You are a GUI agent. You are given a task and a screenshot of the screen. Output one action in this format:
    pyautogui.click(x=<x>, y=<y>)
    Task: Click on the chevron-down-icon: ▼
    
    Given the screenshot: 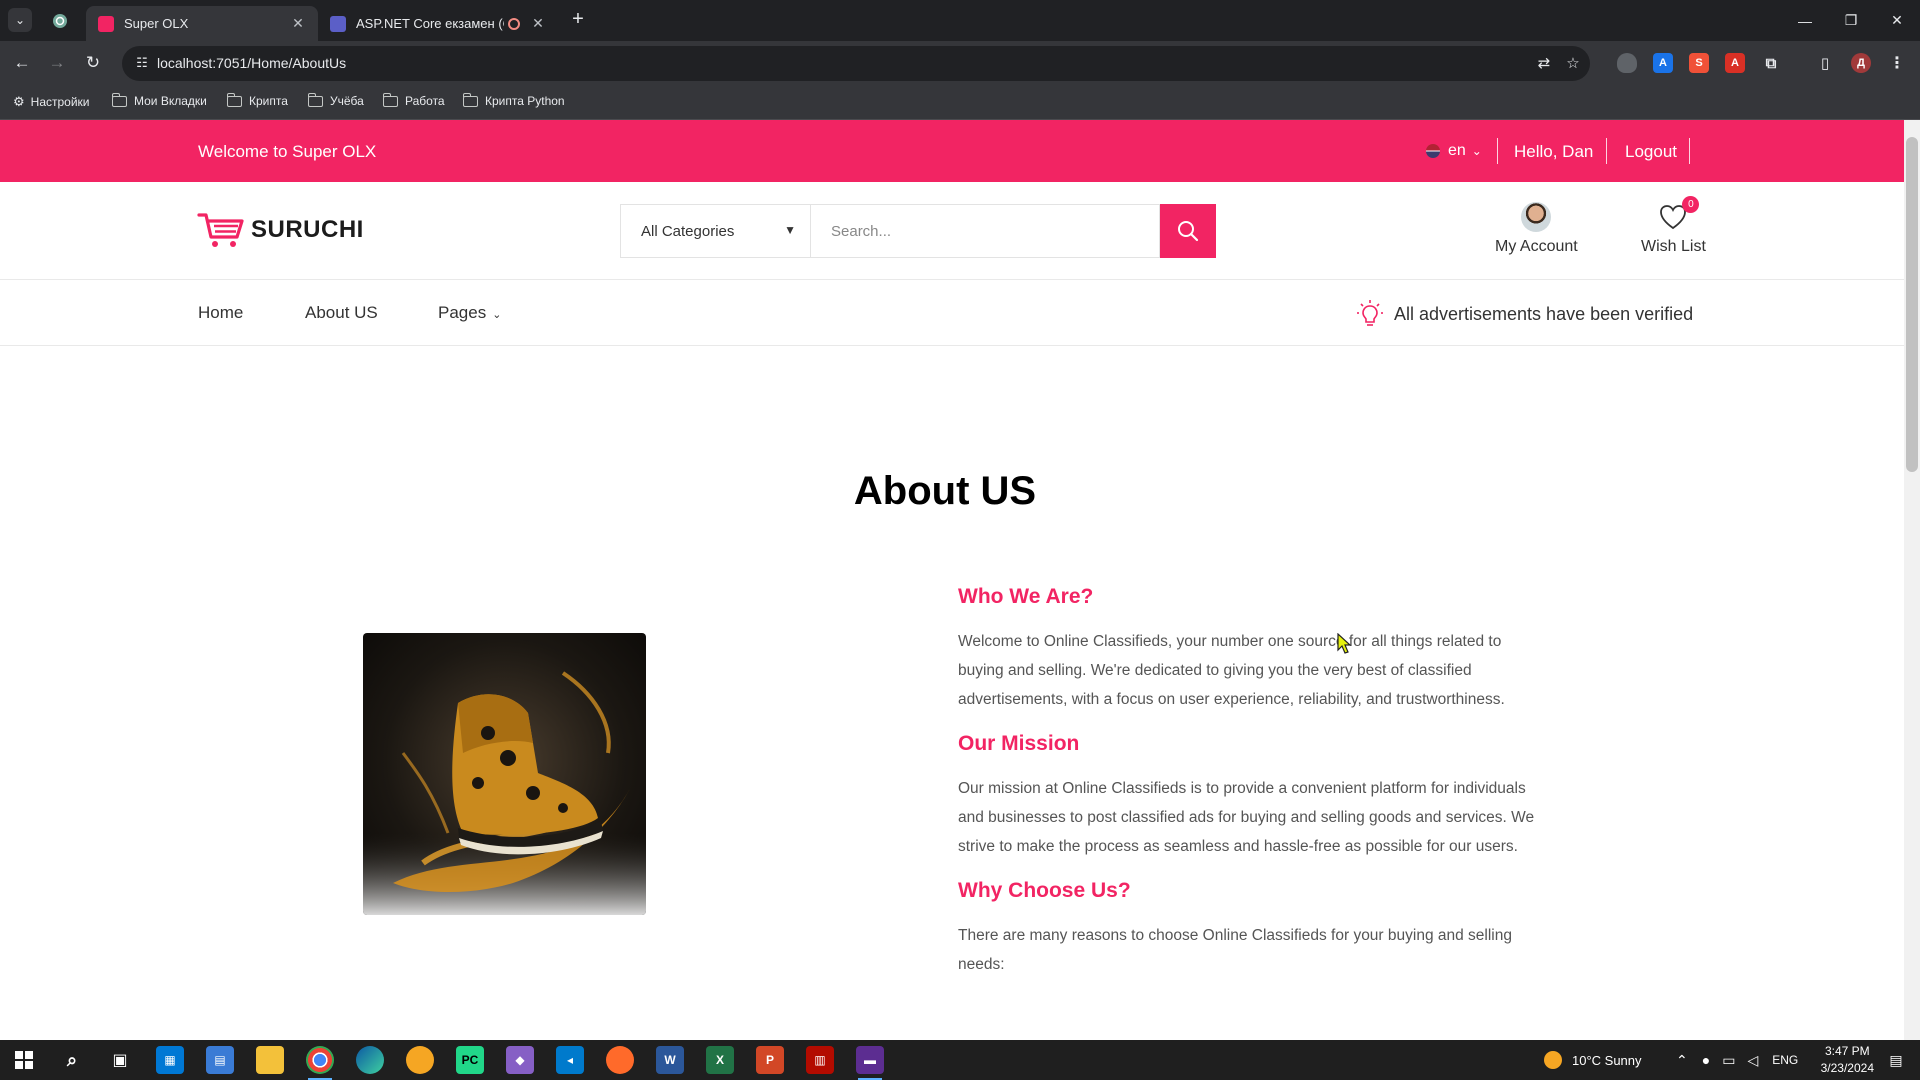 What is the action you would take?
    pyautogui.click(x=790, y=230)
    